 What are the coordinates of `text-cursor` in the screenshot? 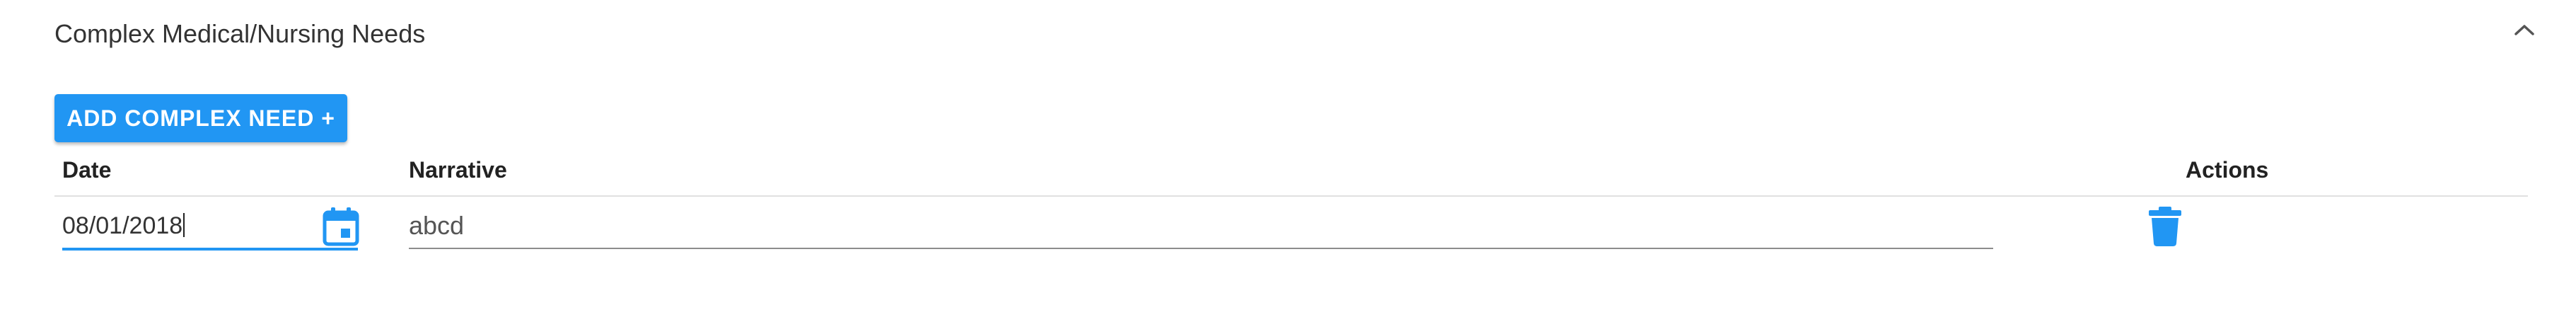 It's located at (184, 225).